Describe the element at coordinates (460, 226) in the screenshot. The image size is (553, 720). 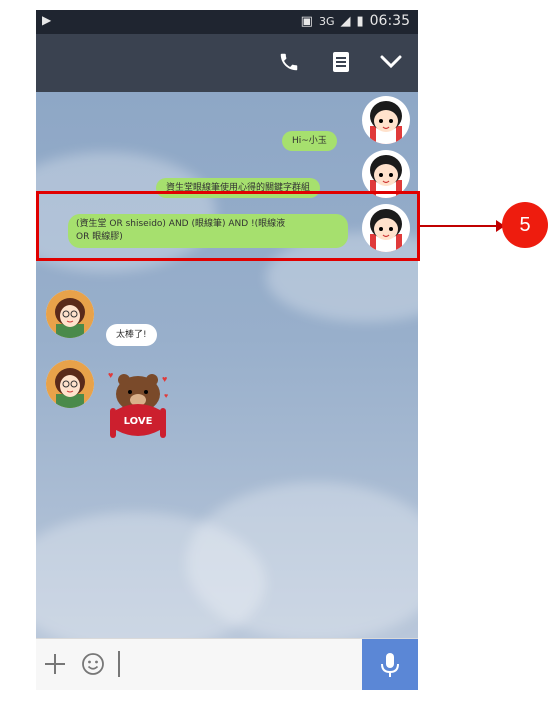
I see `callout-arrow` at that location.